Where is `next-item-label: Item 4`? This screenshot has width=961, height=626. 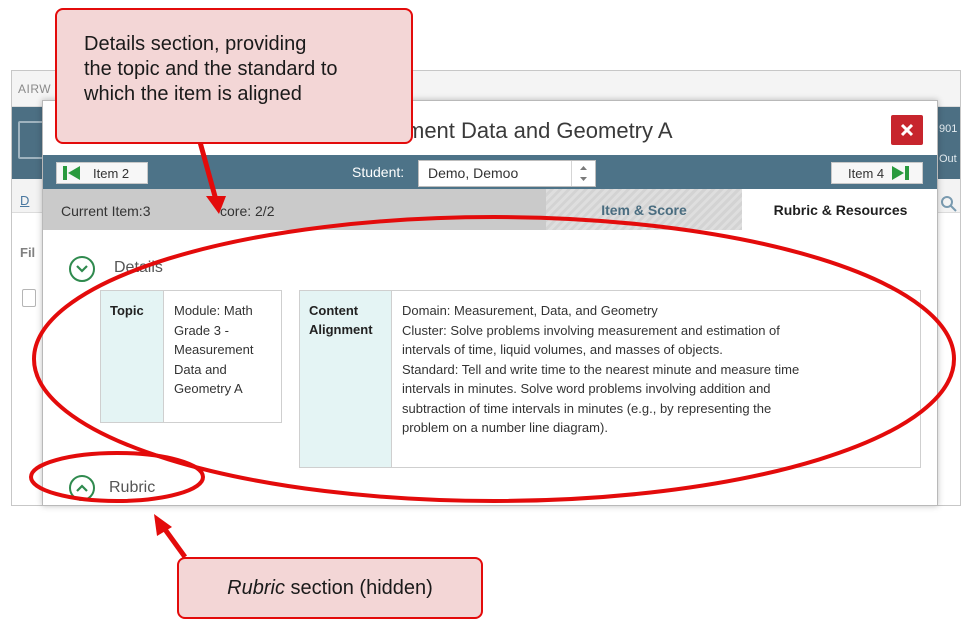
next-item-label: Item 4 is located at coordinates (866, 173).